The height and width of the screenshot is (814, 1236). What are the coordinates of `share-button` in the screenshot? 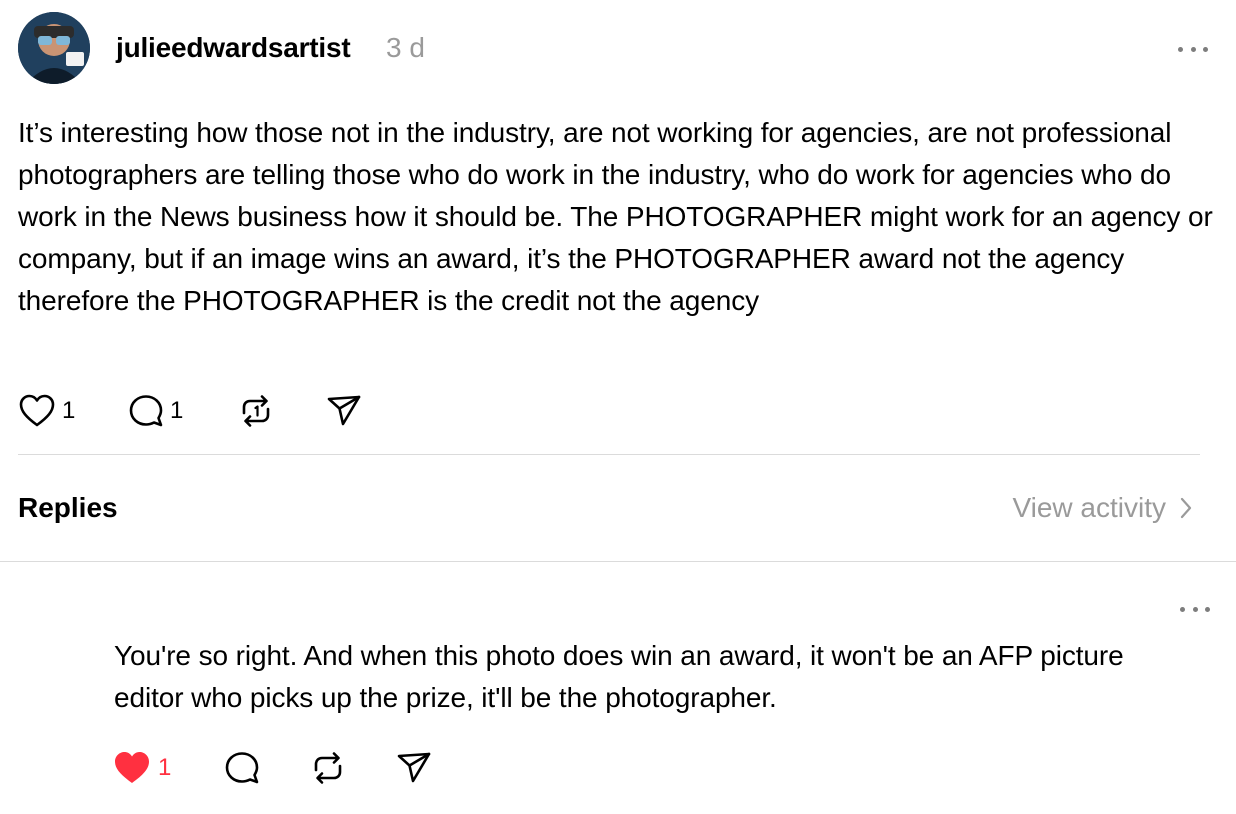 It's located at (344, 411).